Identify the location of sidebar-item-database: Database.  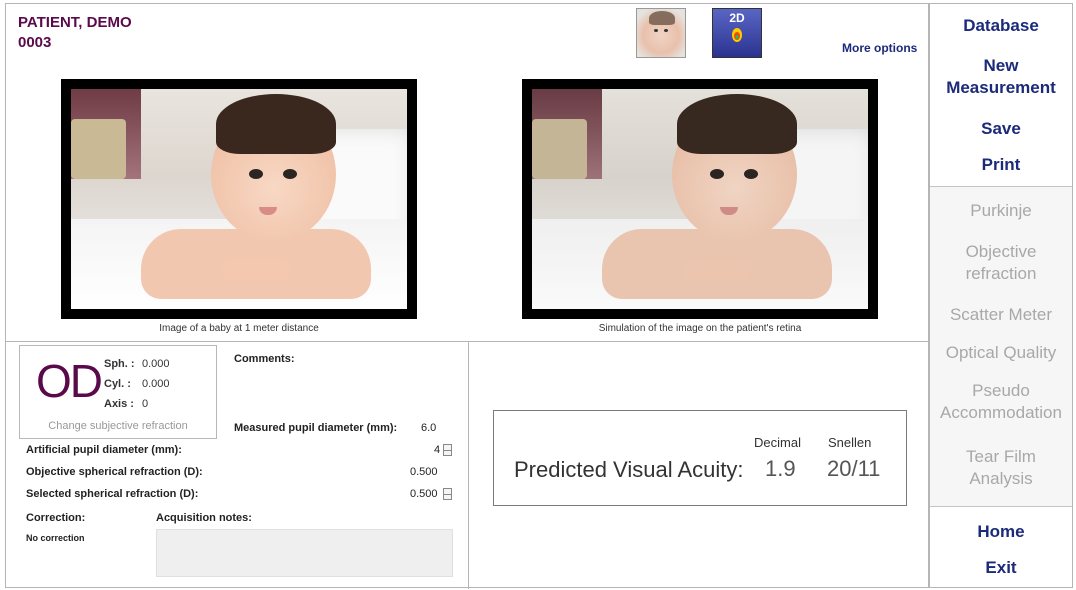
(1001, 26).